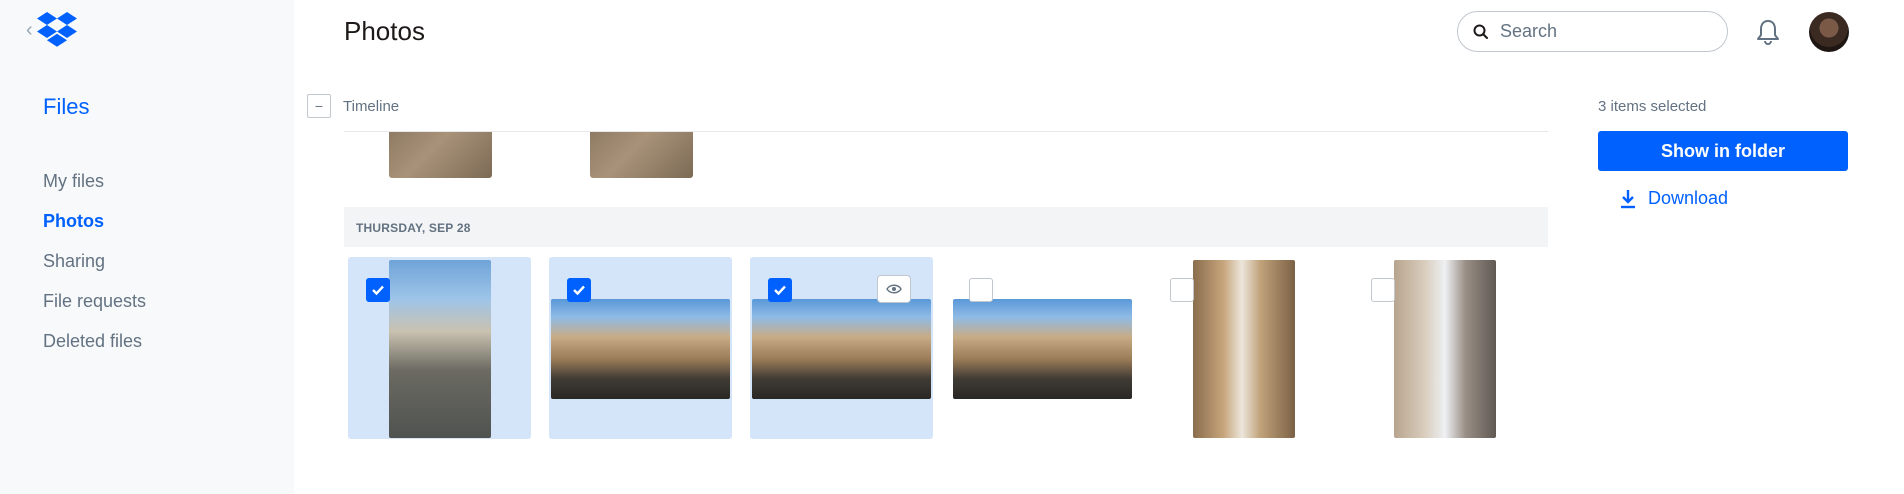  What do you see at coordinates (384, 31) in the screenshot?
I see `page-title: Photos` at bounding box center [384, 31].